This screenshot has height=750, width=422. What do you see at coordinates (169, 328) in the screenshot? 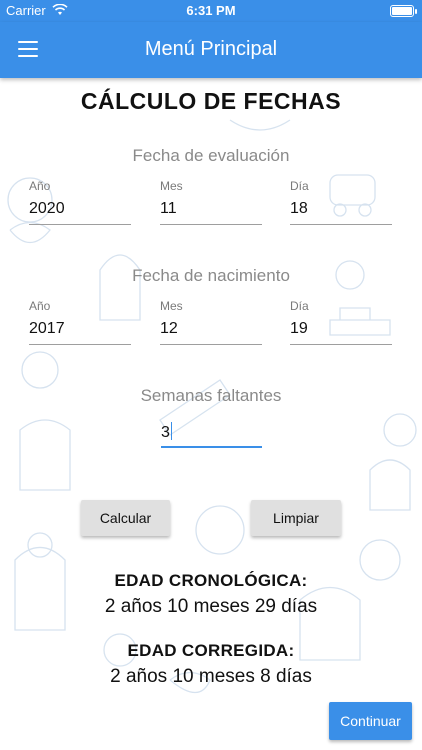
I see `field-value: 12` at bounding box center [169, 328].